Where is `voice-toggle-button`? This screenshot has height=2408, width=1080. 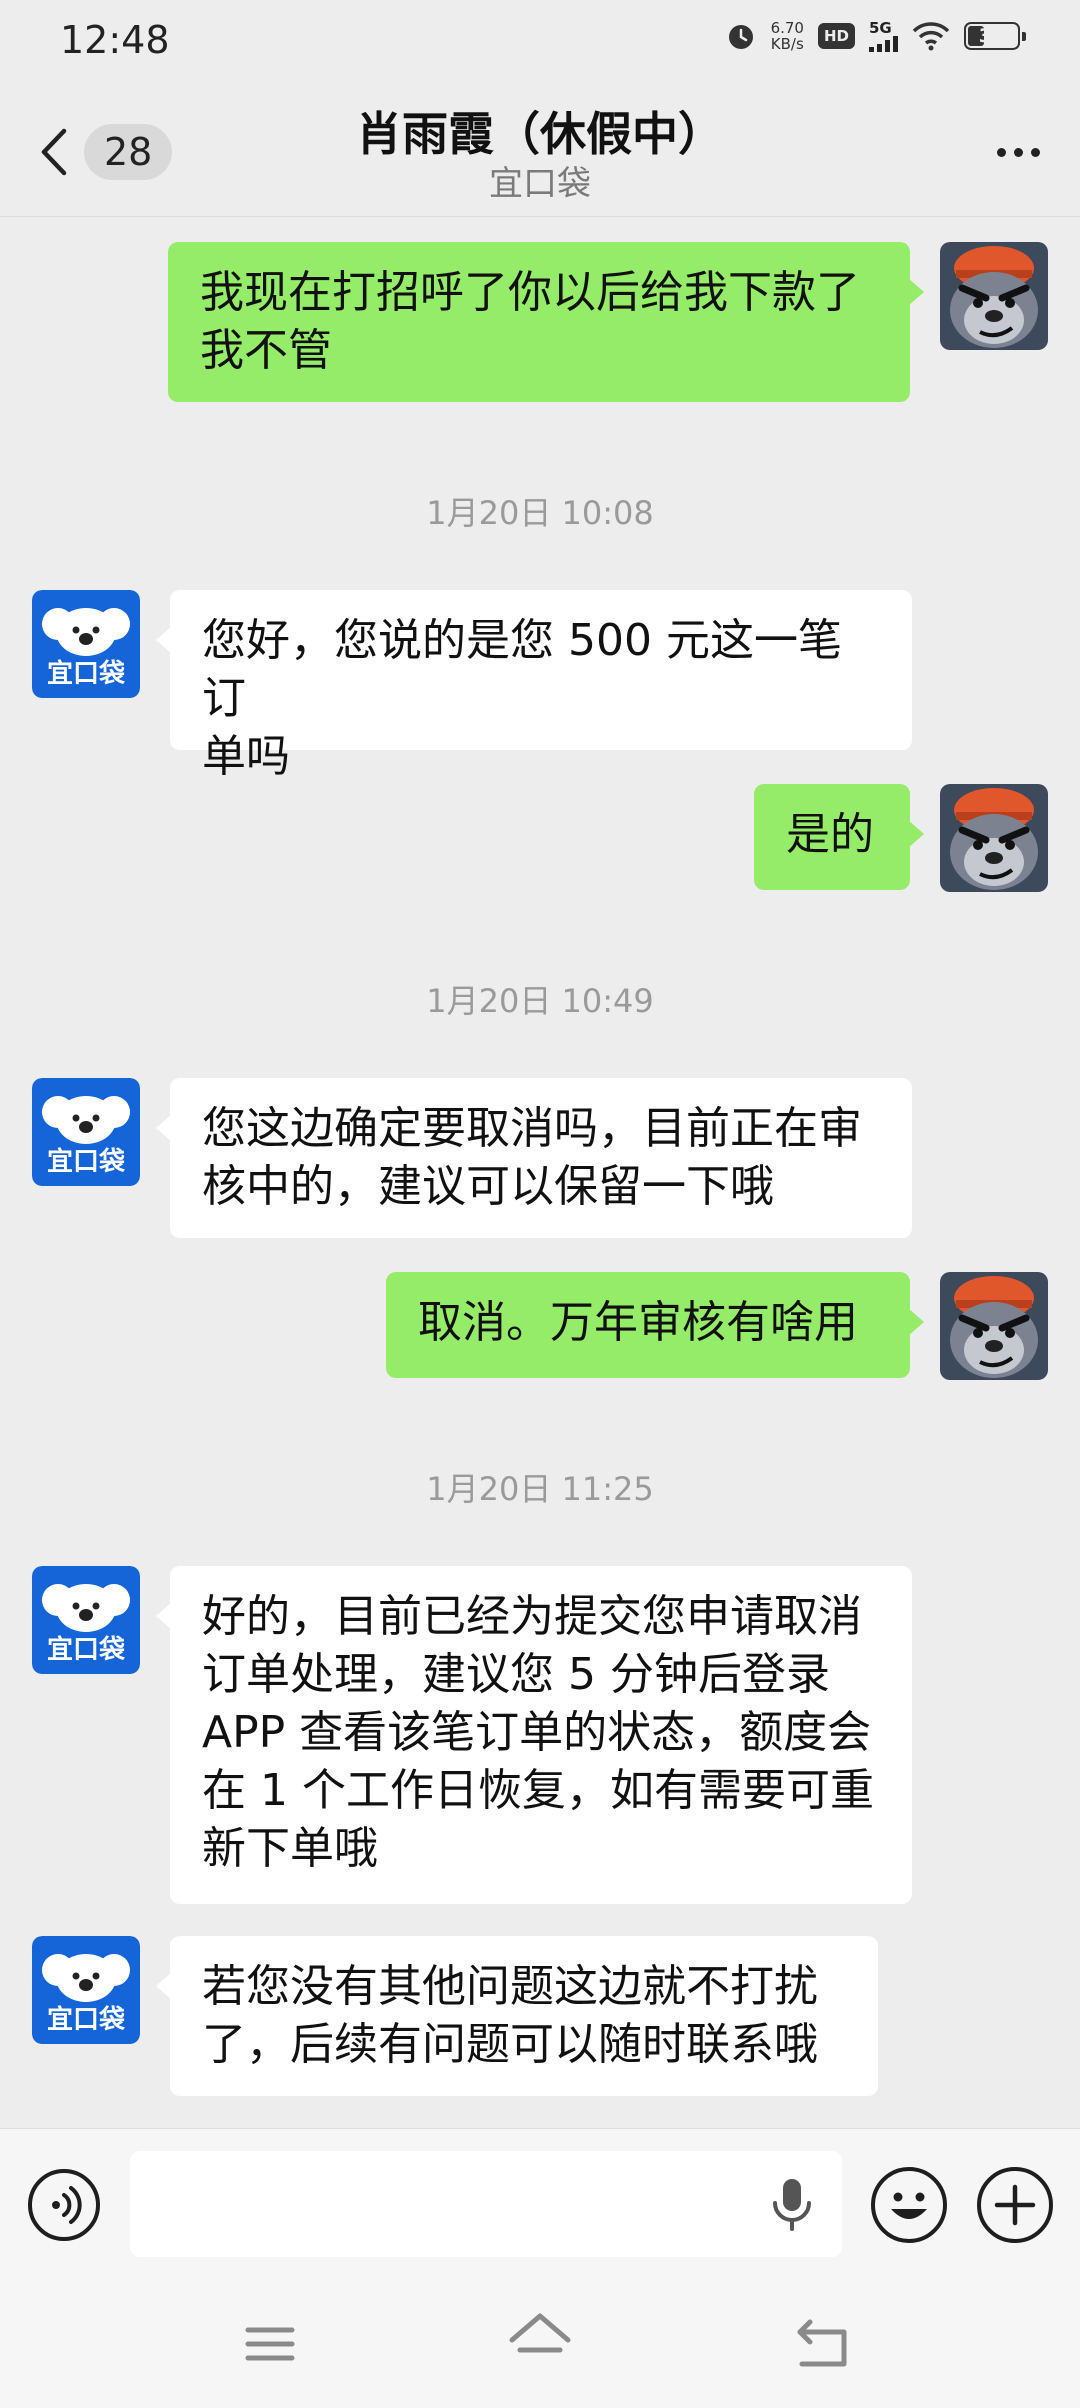 voice-toggle-button is located at coordinates (64, 2205).